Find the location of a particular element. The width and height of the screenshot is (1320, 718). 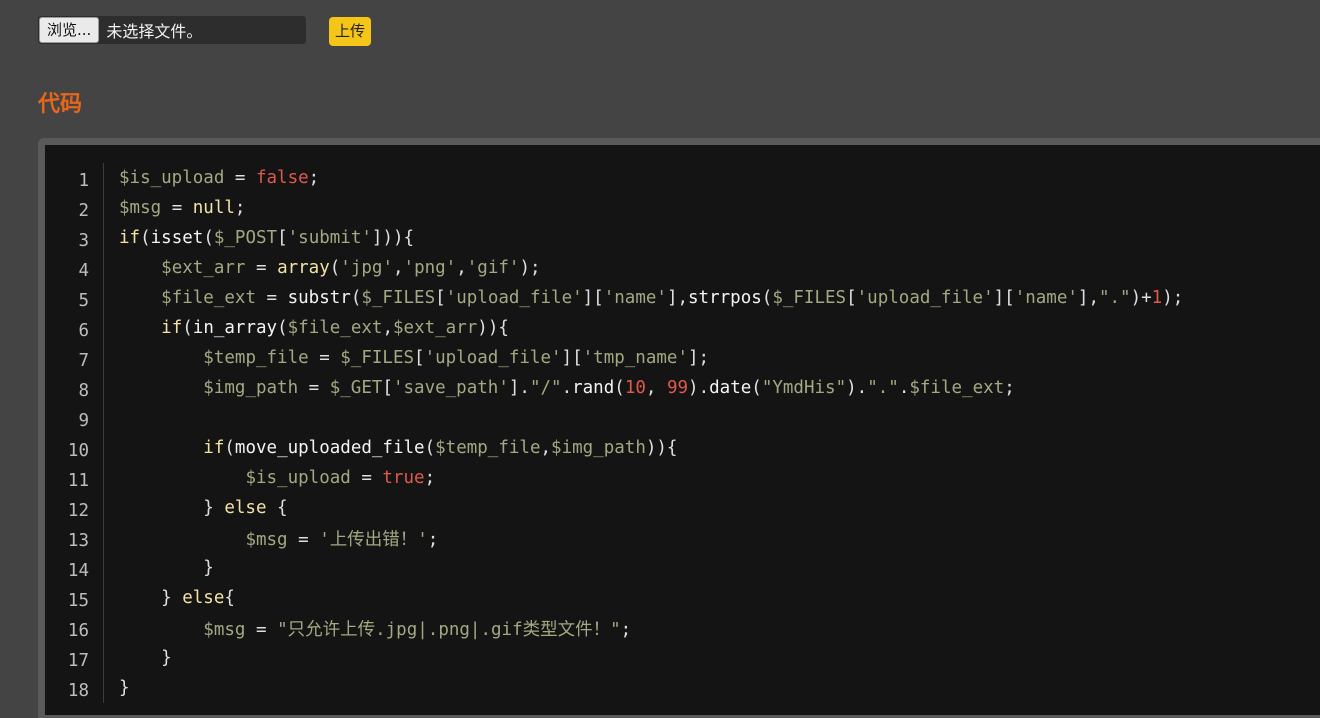

code-line: 2 $msg = null; is located at coordinates (614, 209).